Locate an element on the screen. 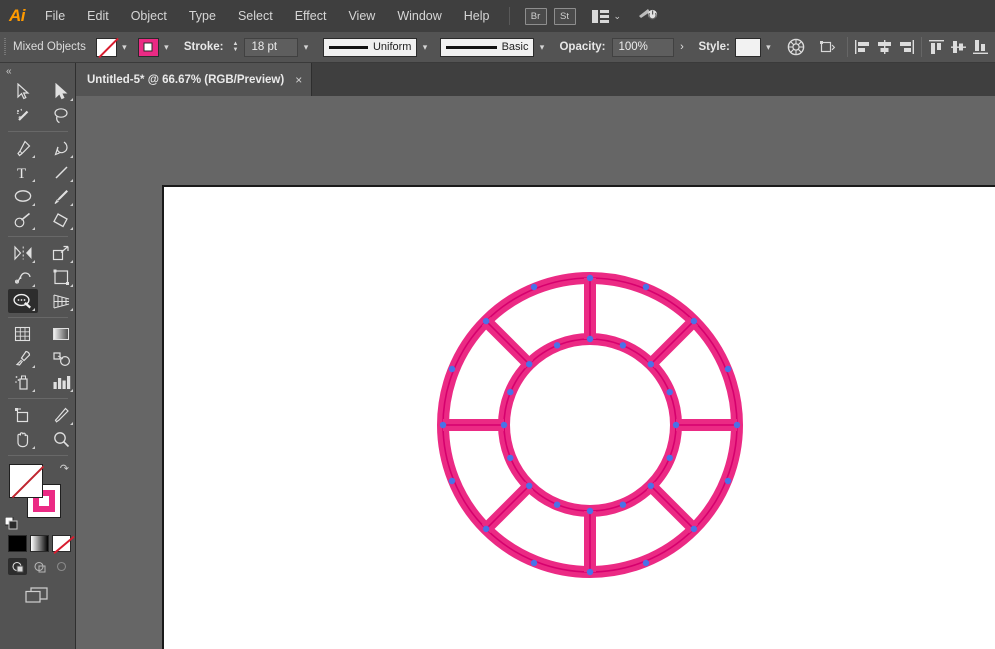  recolor-artwork-icon is located at coordinates (796, 47).